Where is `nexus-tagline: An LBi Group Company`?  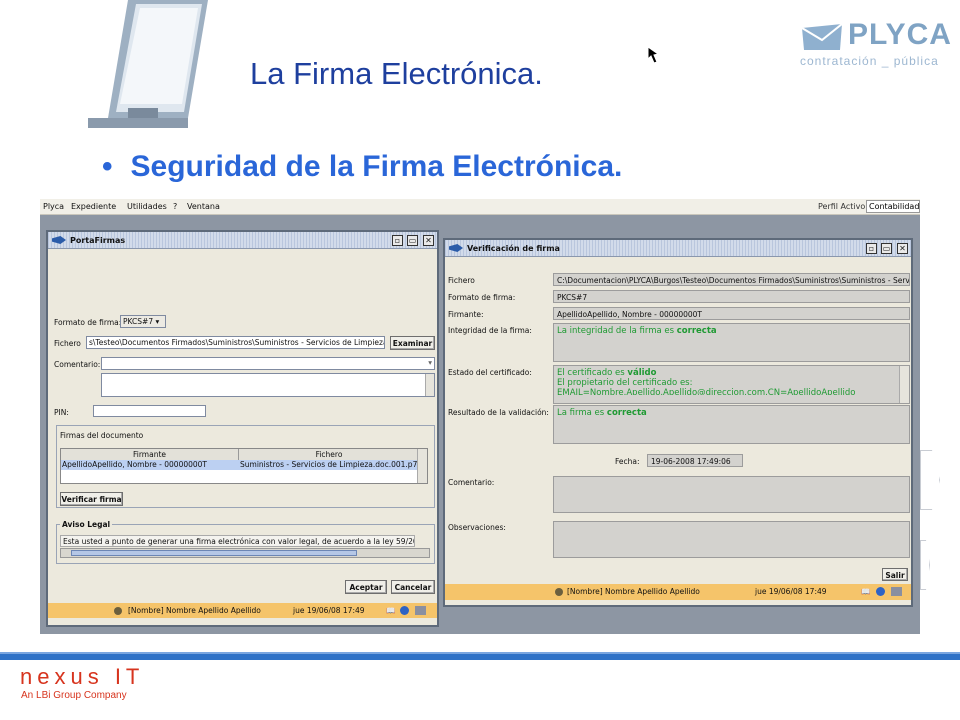 nexus-tagline: An LBi Group Company is located at coordinates (74, 695).